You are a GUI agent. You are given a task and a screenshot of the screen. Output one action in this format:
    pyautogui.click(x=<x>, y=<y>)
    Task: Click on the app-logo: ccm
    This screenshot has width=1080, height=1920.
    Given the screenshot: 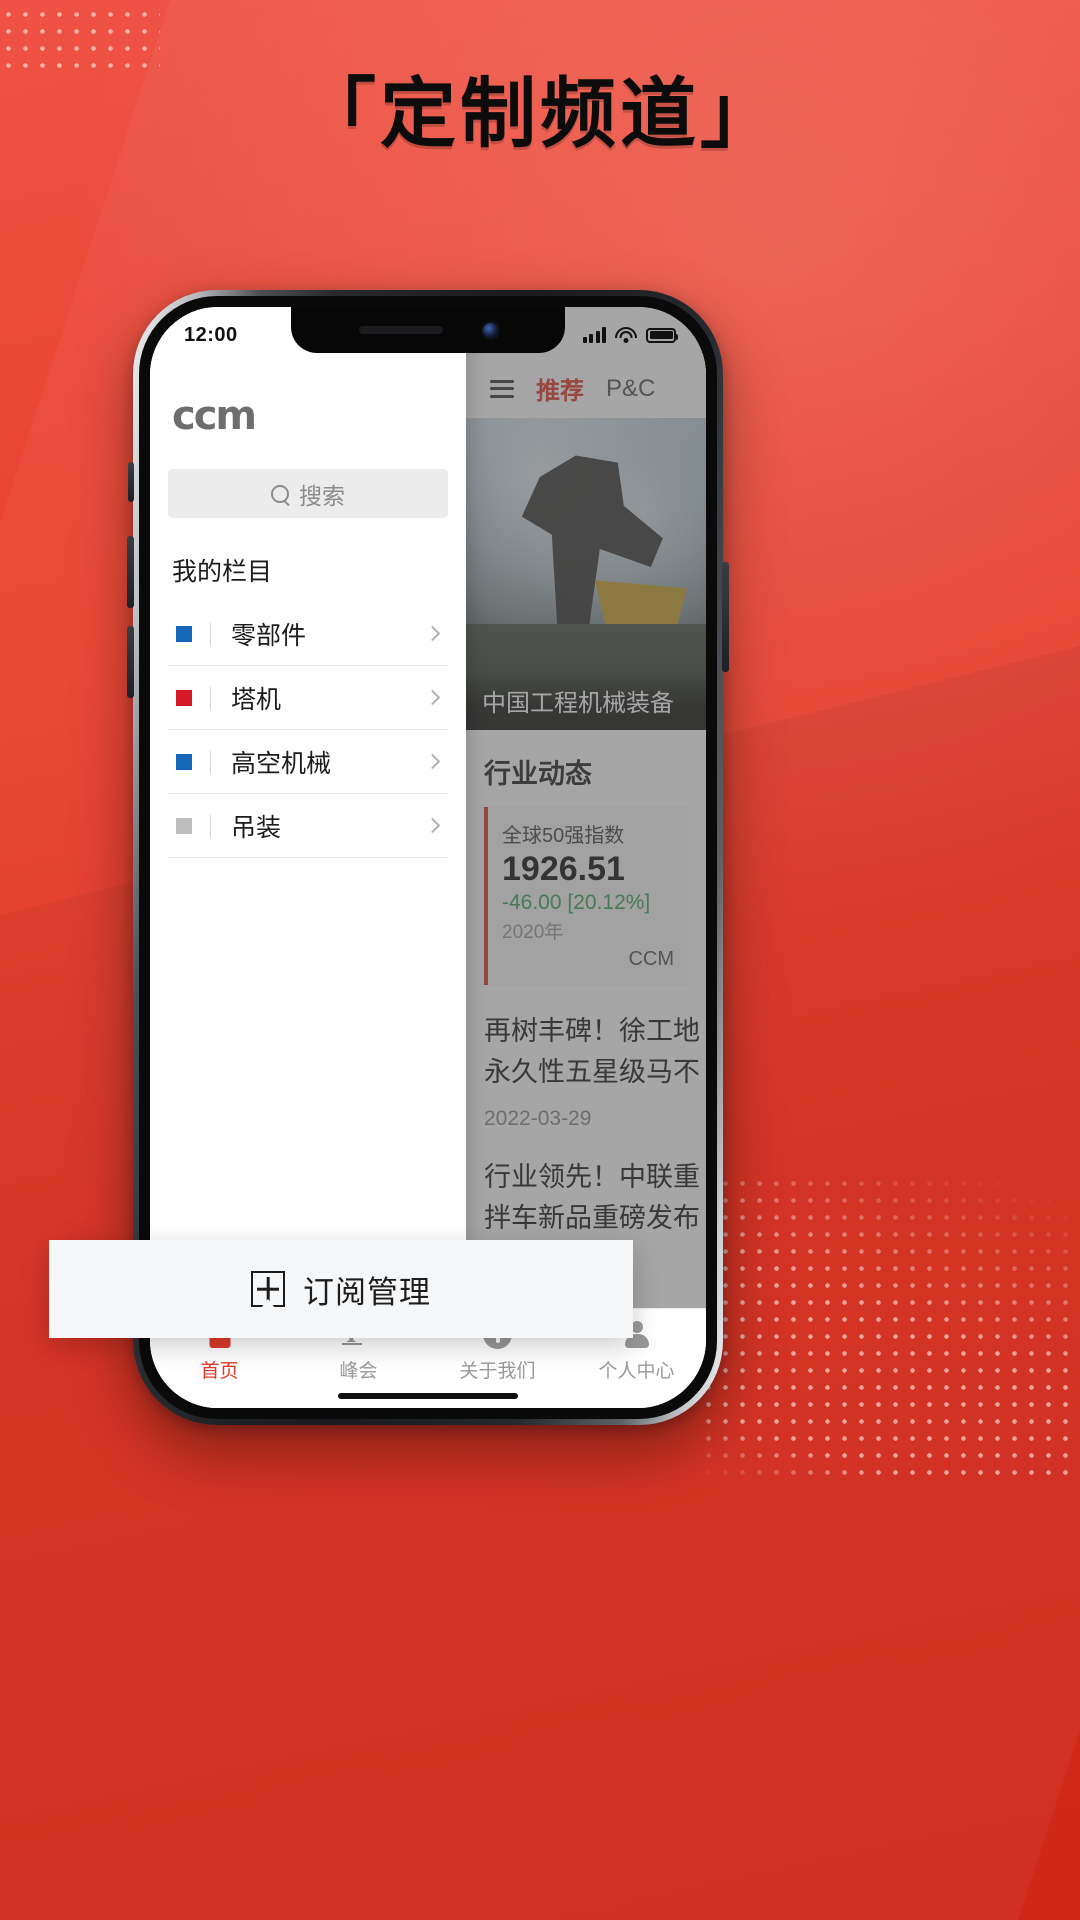 What is the action you would take?
    pyautogui.click(x=214, y=416)
    